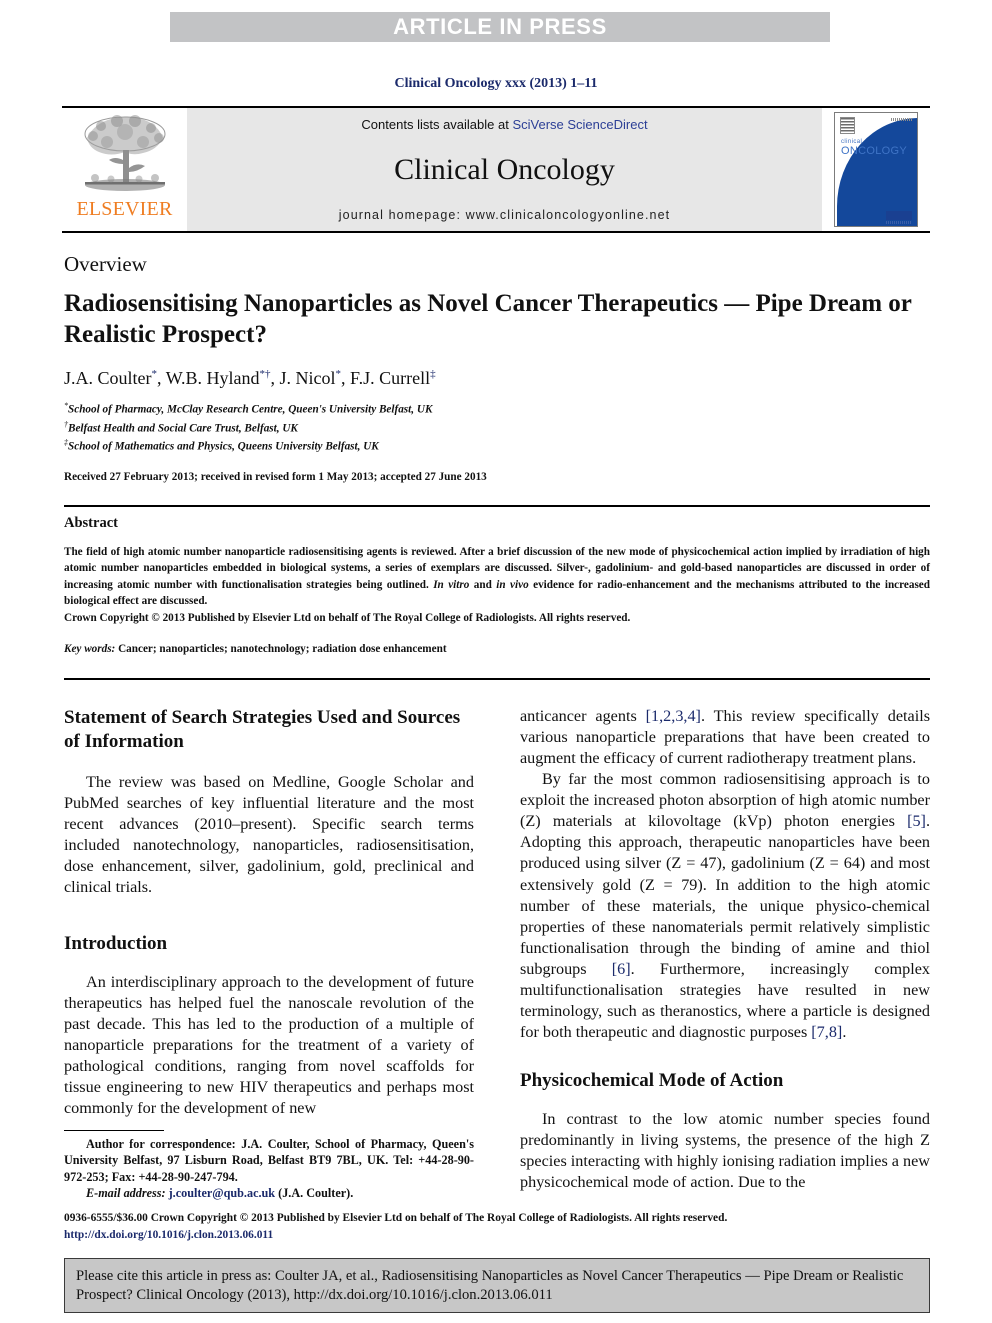 This screenshot has height=1323, width=992. What do you see at coordinates (497, 679) in the screenshot?
I see `abstract-bottom-rule` at bounding box center [497, 679].